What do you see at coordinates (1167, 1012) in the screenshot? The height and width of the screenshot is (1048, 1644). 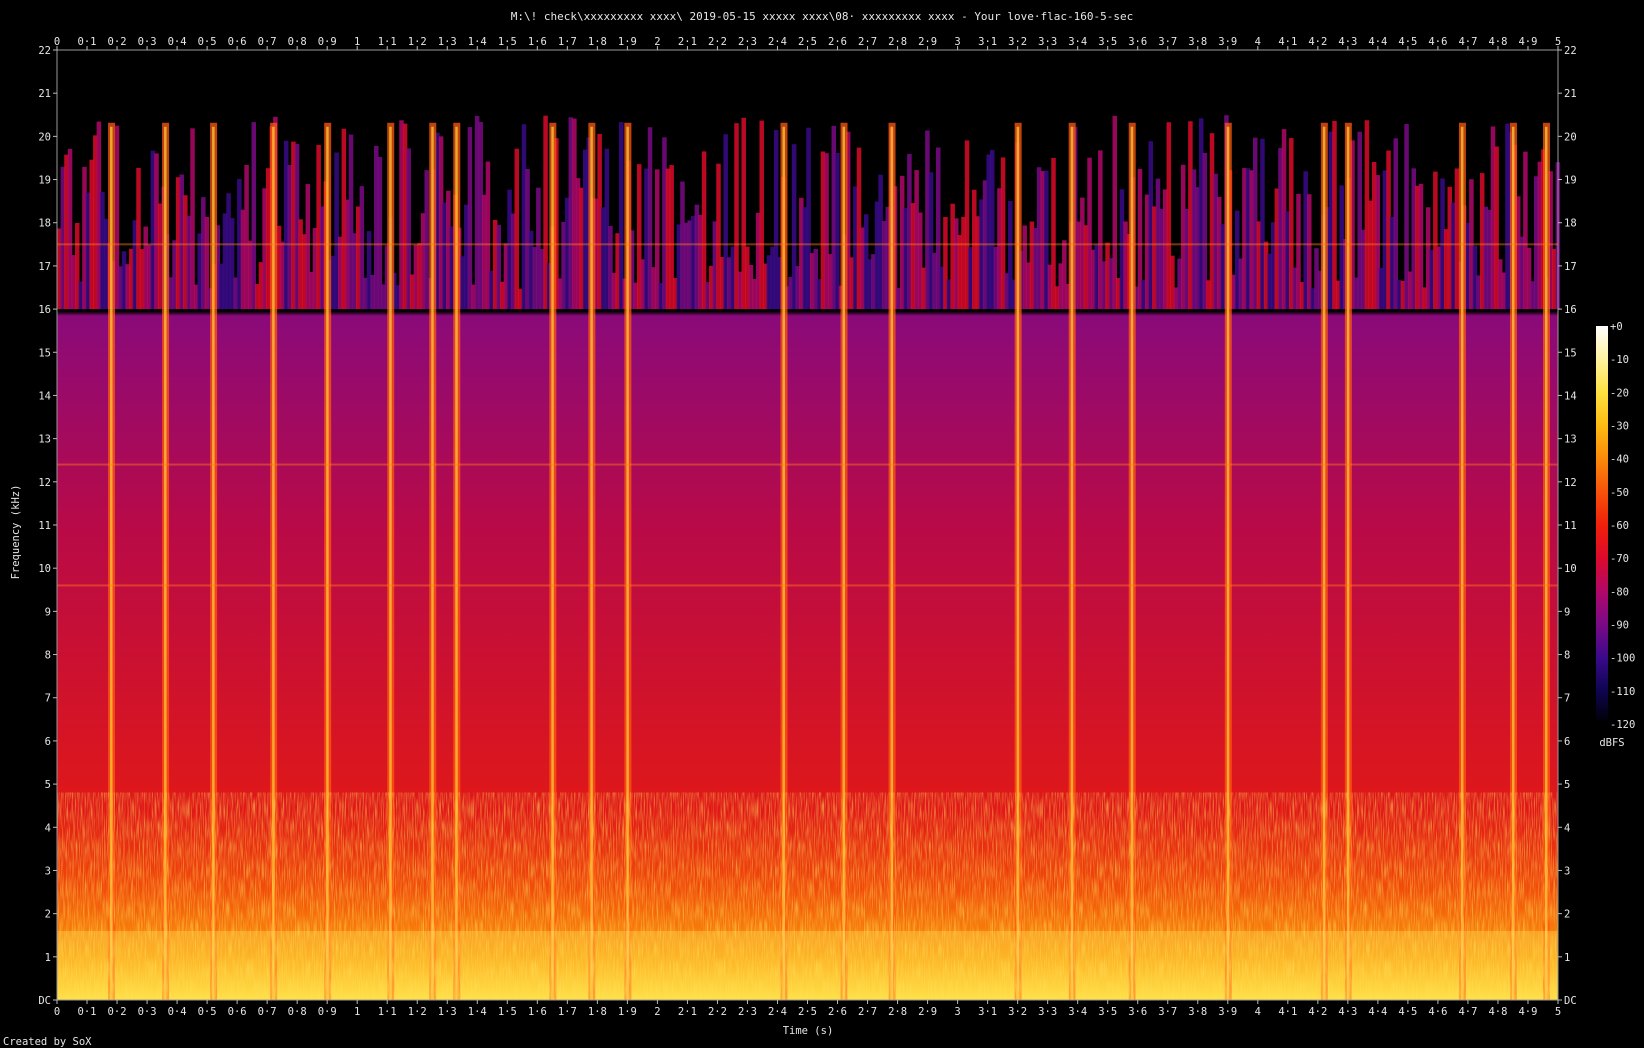 I see `x-tick-label-bottom: 3·7` at bounding box center [1167, 1012].